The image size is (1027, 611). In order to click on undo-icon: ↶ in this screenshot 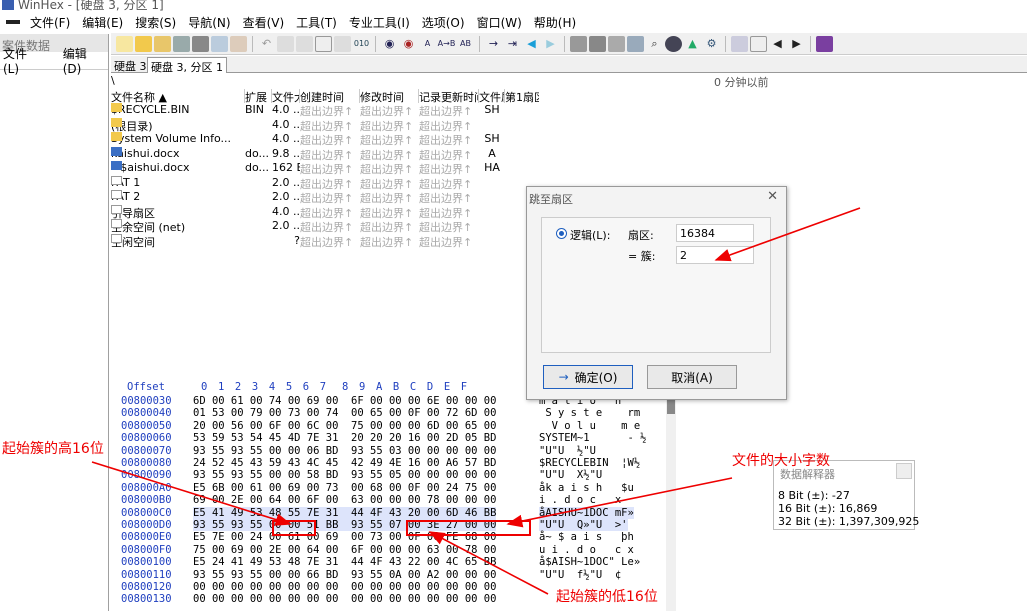, I will do `click(266, 44)`.